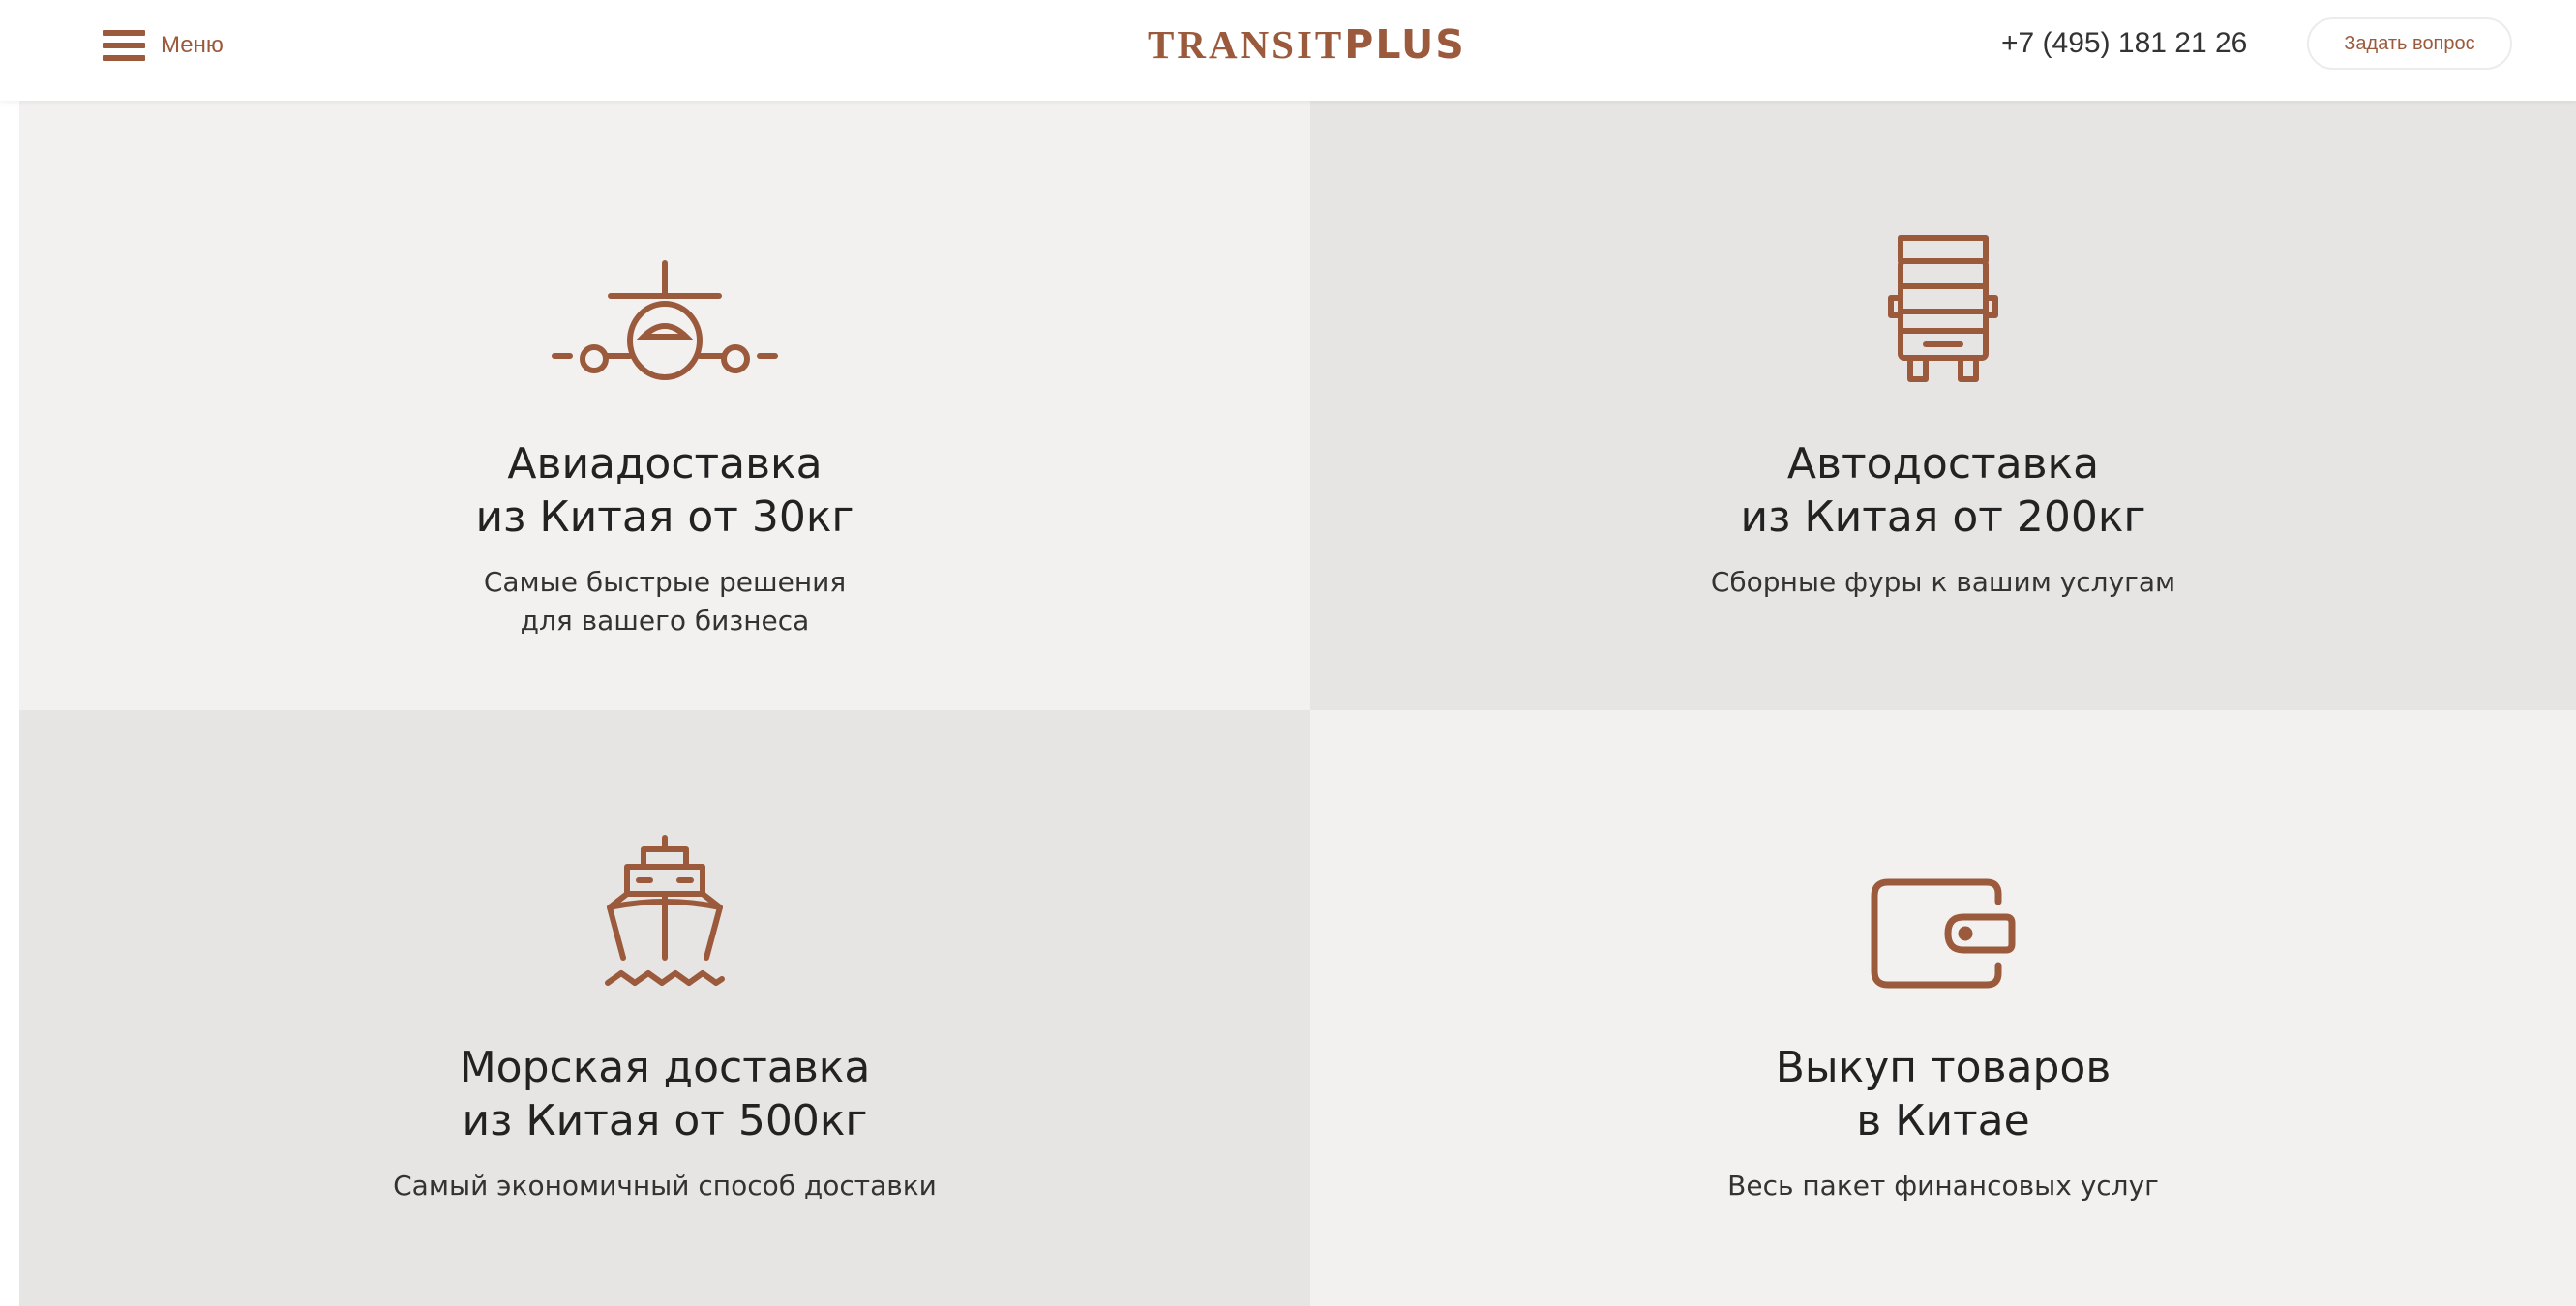  I want to click on menu-label: Меню, so click(192, 45).